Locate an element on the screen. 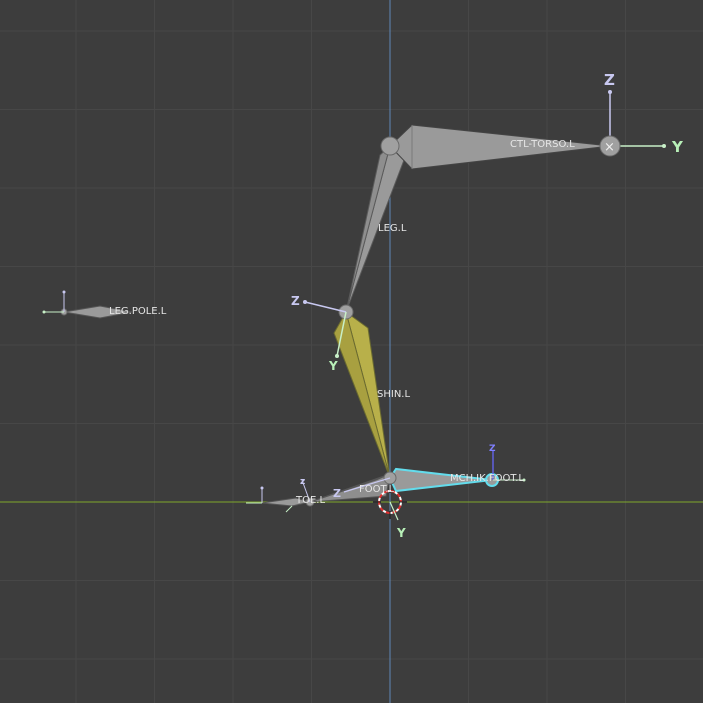 The width and height of the screenshot is (703, 703). joint-hip is located at coordinates (390, 146).